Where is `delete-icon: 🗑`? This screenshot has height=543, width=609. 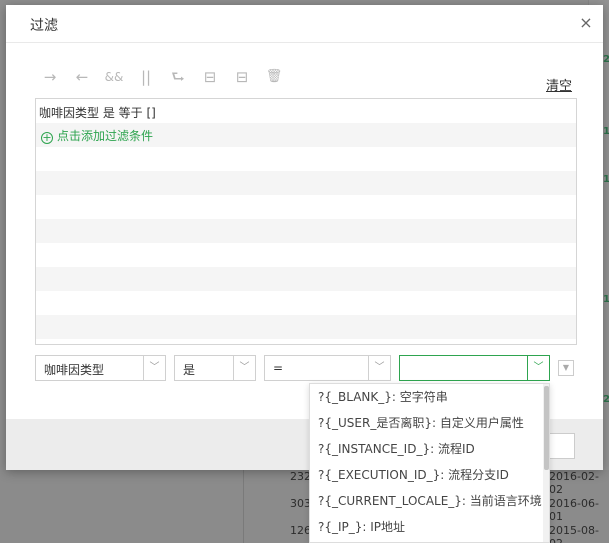 delete-icon: 🗑 is located at coordinates (274, 77).